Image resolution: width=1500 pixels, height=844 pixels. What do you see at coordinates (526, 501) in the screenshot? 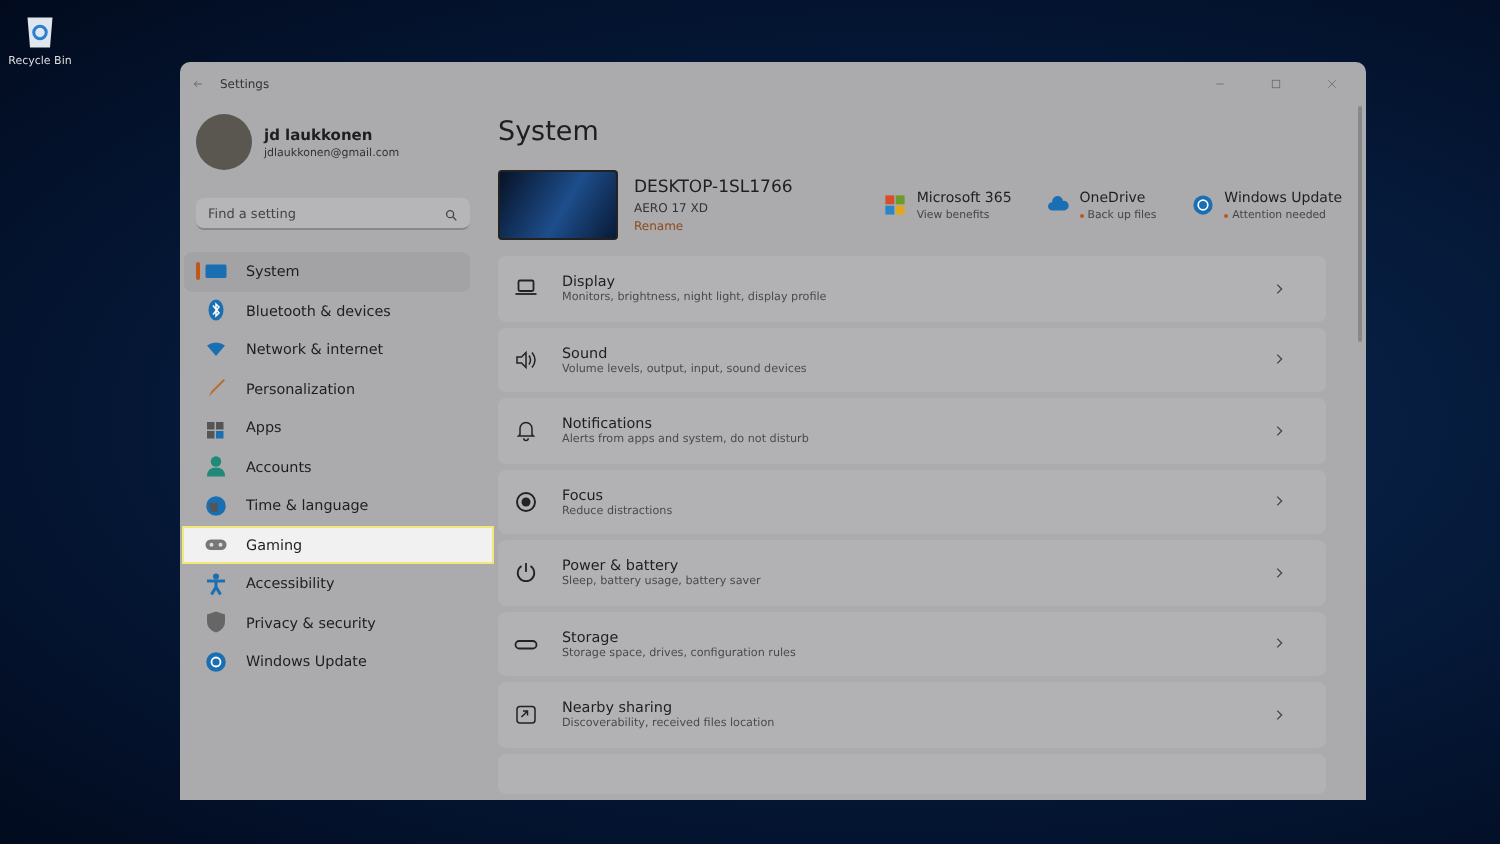
I see `focus-icon` at bounding box center [526, 501].